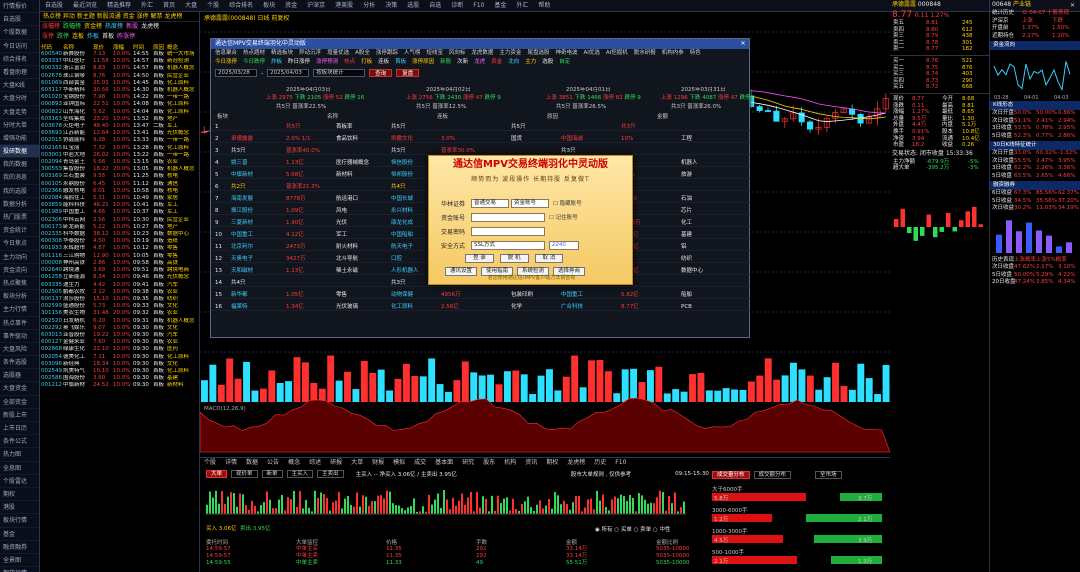 The height and width of the screenshot is (572, 1080). I want to click on table-row: 603163 圣晖集成 23.20 10.0% 13:52 首板 地产, so click(119, 119).